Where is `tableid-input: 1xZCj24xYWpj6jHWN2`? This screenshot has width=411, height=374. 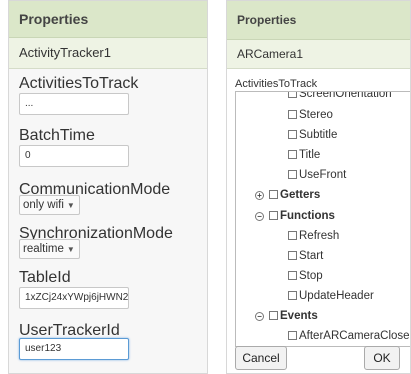 tableid-input: 1xZCj24xYWpj6jHWN2 is located at coordinates (74, 298).